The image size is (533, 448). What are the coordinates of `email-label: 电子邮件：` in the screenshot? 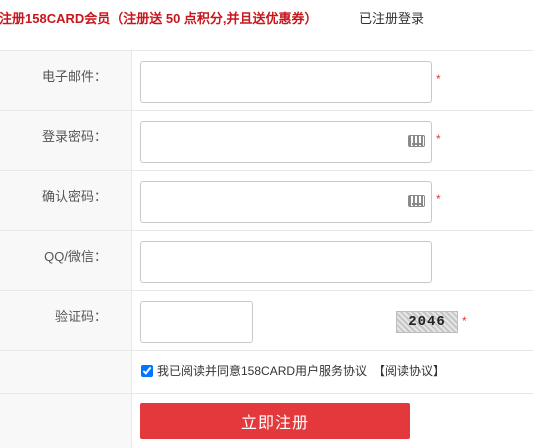 It's located at (66, 80).